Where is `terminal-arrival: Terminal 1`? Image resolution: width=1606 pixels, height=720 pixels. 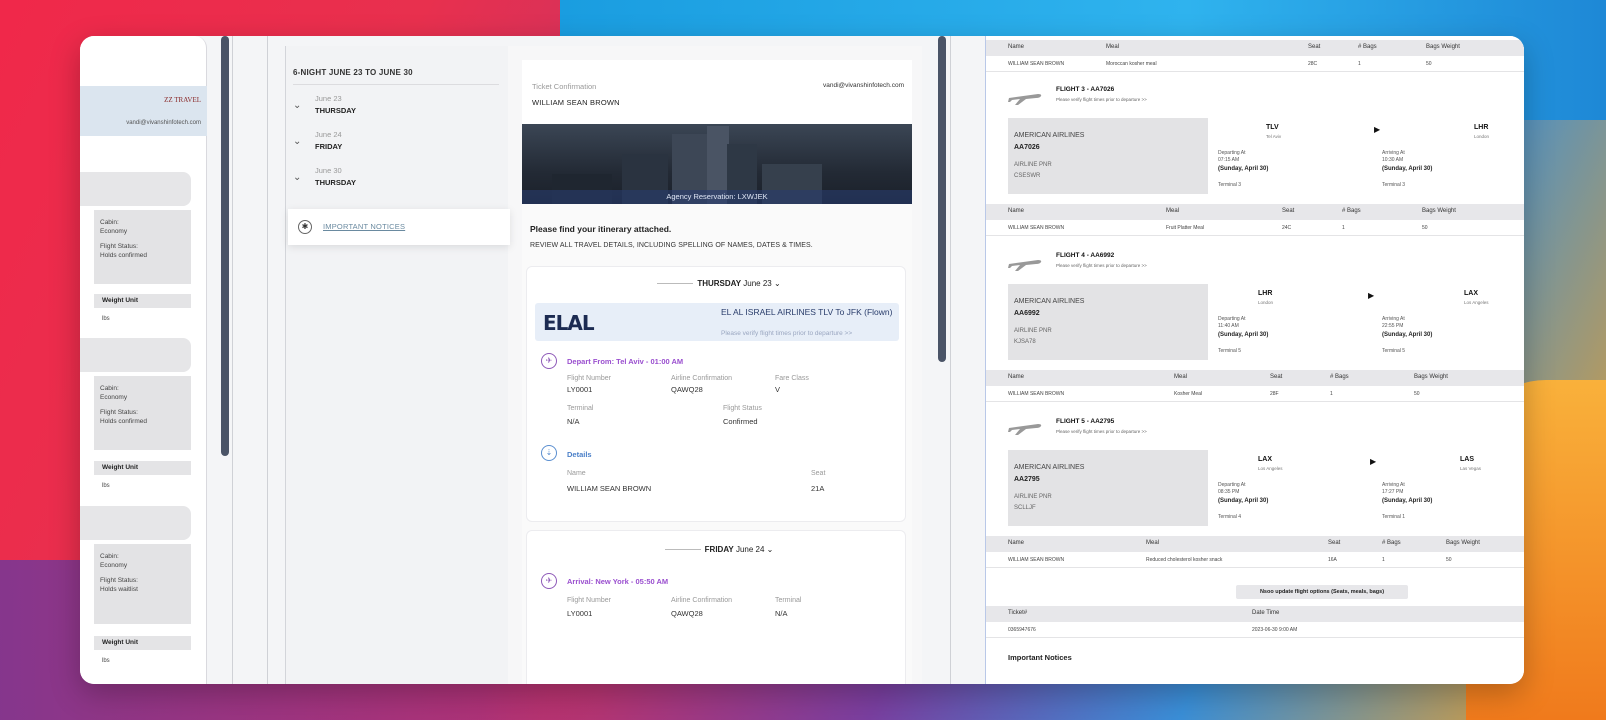 terminal-arrival: Terminal 1 is located at coordinates (1394, 517).